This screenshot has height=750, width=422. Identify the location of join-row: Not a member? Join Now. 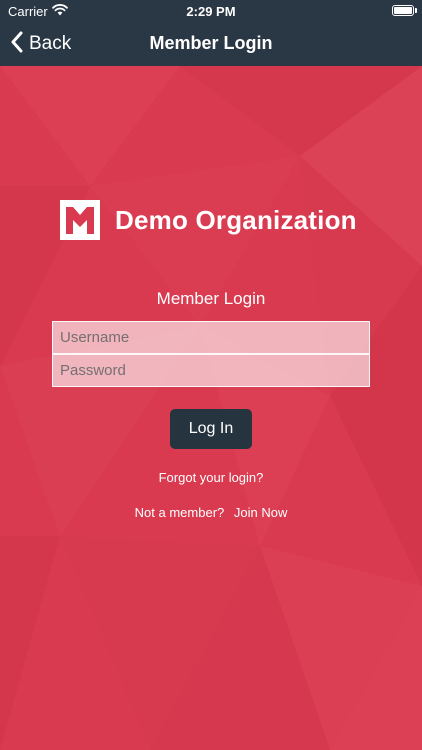
(211, 512).